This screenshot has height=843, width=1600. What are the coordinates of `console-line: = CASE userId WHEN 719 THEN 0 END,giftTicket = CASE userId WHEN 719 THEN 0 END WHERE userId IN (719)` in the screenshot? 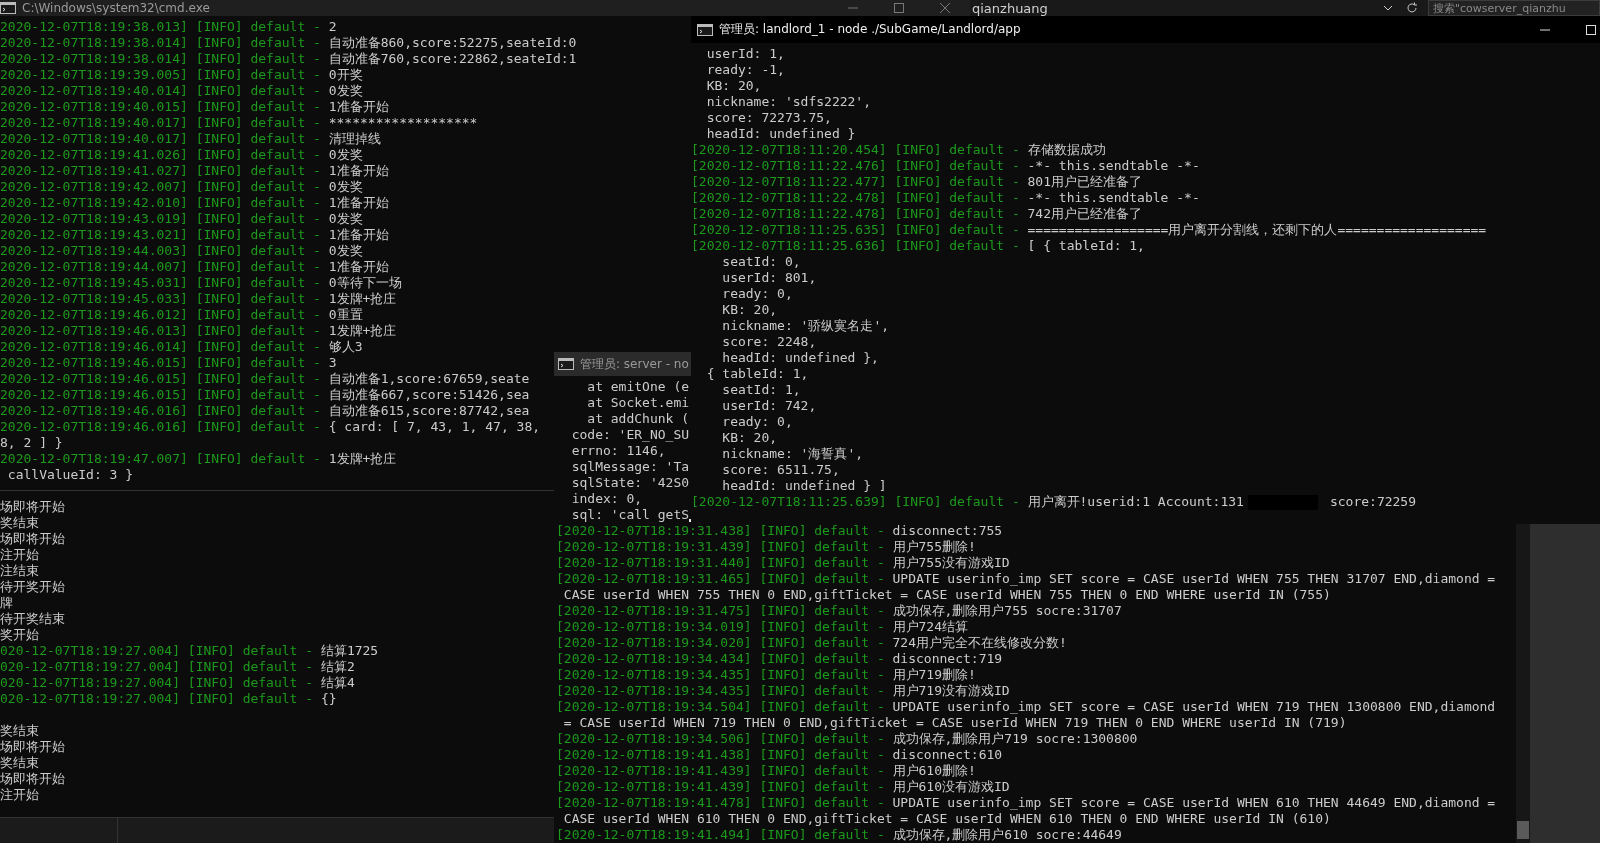 It's located at (954, 723).